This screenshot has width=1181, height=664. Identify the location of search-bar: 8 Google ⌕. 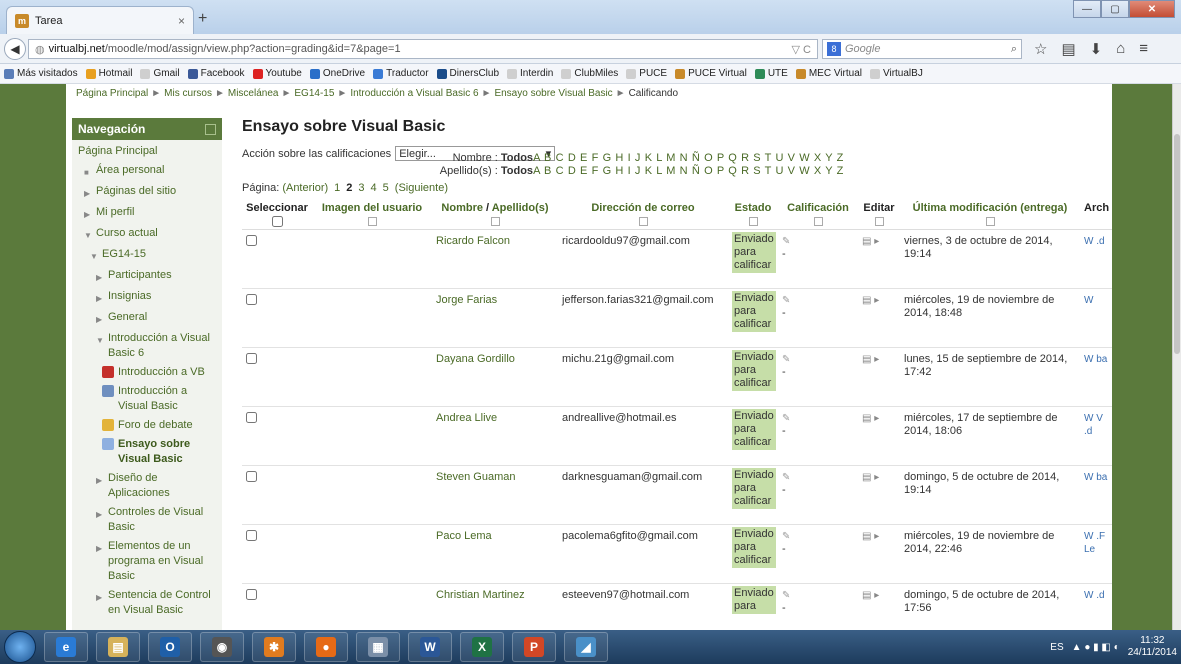
(922, 49).